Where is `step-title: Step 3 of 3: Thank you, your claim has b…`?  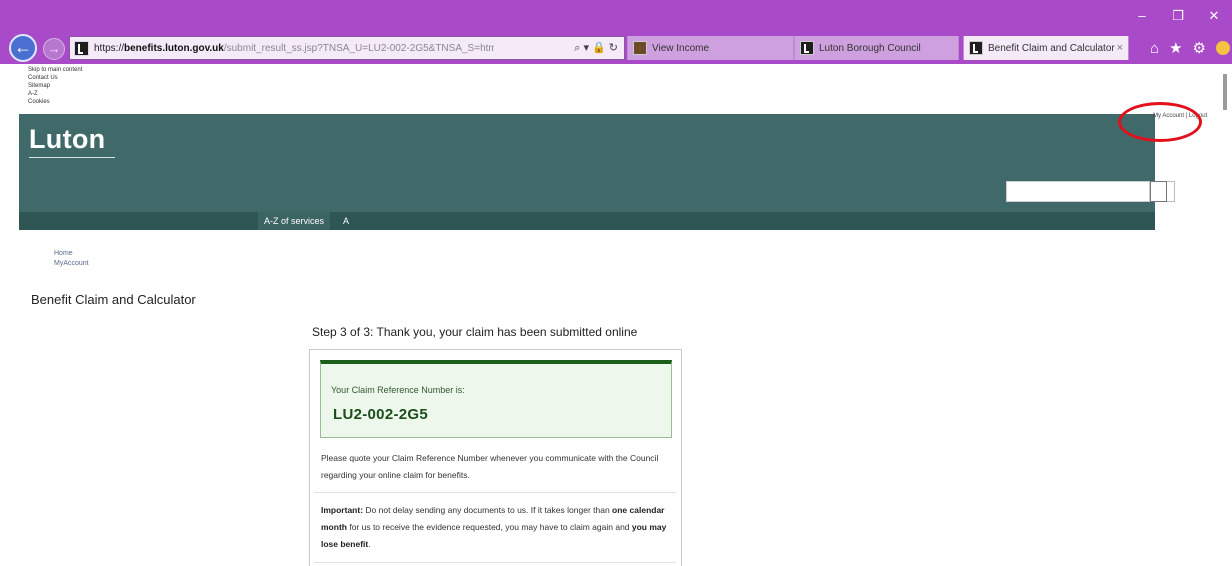 step-title: Step 3 of 3: Thank you, your claim has b… is located at coordinates (475, 332).